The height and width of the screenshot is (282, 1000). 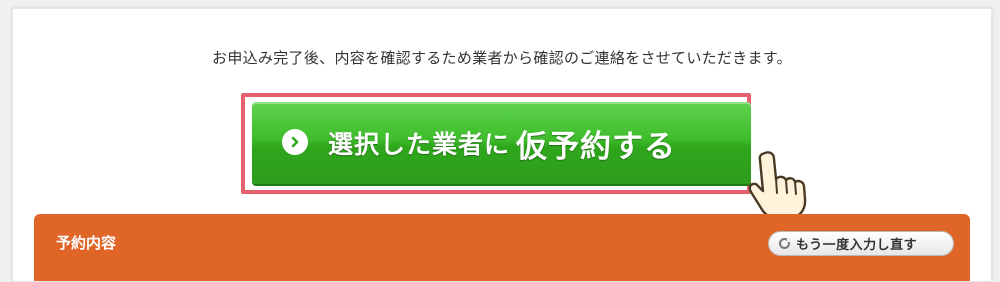 What do you see at coordinates (295, 142) in the screenshot?
I see `chevron-circle-right-icon` at bounding box center [295, 142].